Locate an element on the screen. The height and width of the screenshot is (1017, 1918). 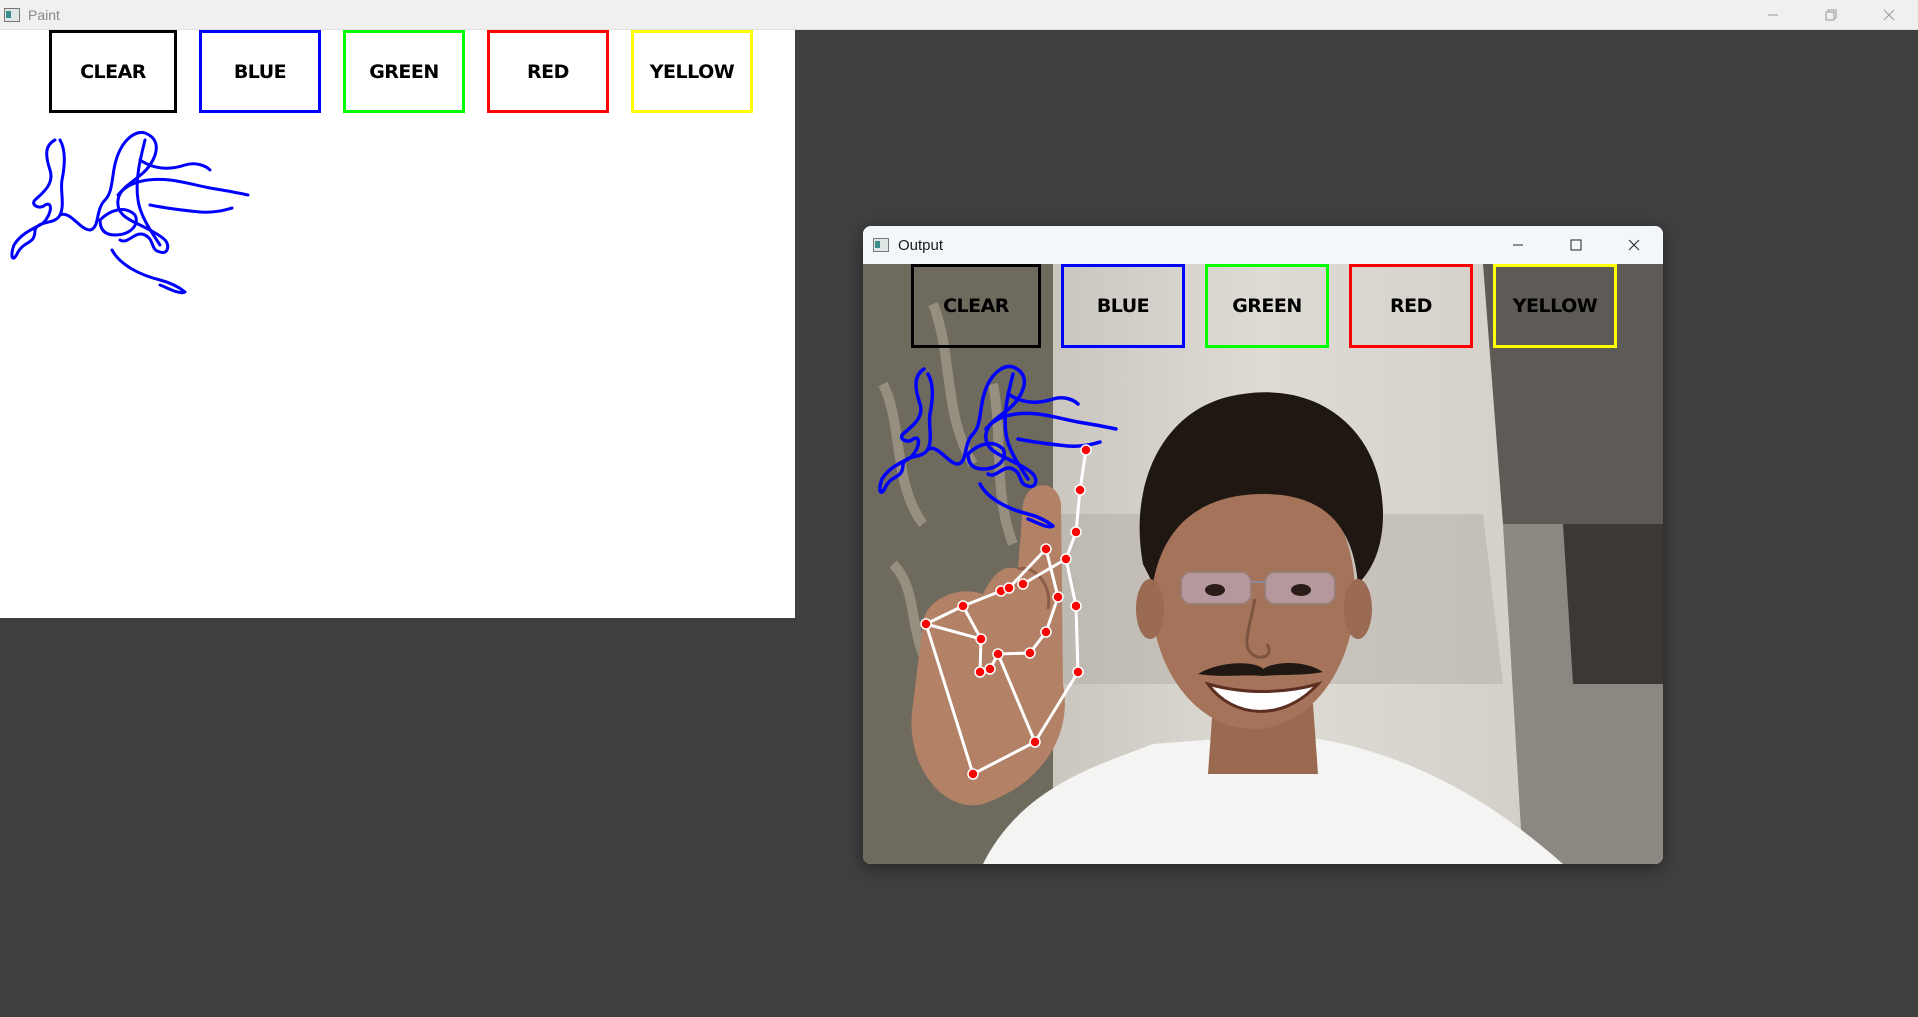
paint-window-titlebar: Paint is located at coordinates (959, 15).